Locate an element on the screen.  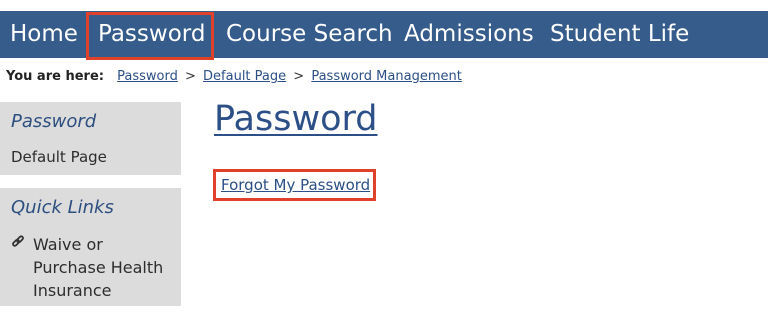
link-icon is located at coordinates (18, 244).